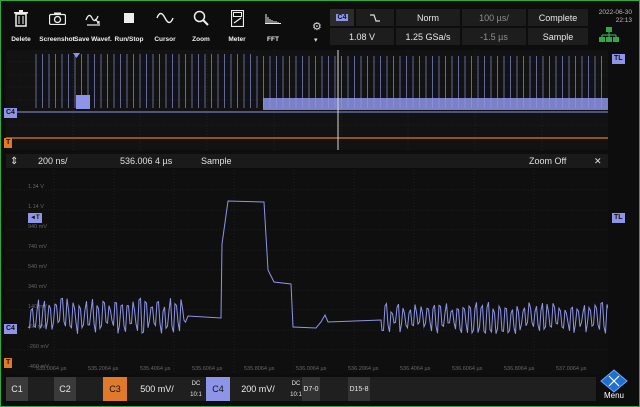 This screenshot has height=407, width=640. What do you see at coordinates (51, 369) in the screenshot?
I see `x-tick-label: 535.0064 µs` at bounding box center [51, 369].